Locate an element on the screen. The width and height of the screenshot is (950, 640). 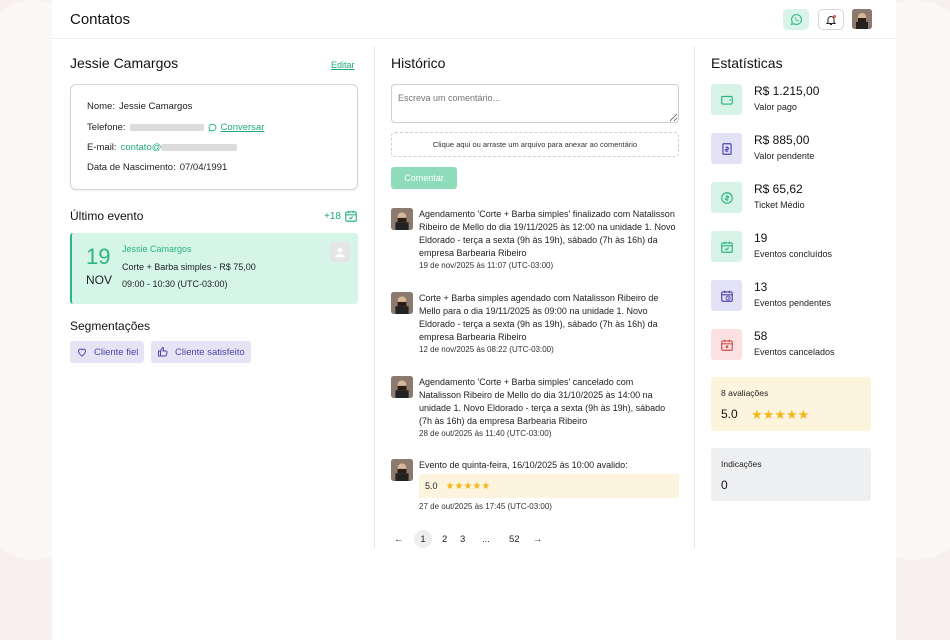
invoice-icon is located at coordinates (726, 148).